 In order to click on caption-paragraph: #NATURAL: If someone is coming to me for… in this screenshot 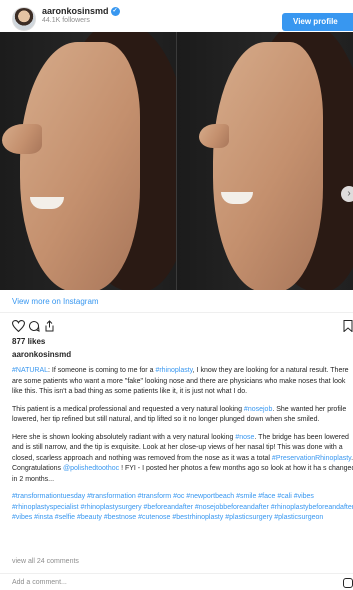, I will do `click(182, 382)`.